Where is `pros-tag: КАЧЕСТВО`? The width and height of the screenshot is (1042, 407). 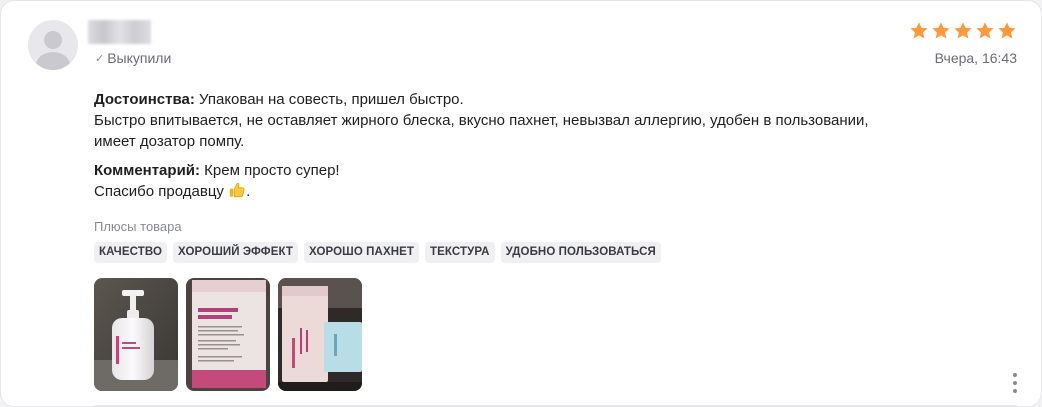 pros-tag: КАЧЕСТВО is located at coordinates (131, 252).